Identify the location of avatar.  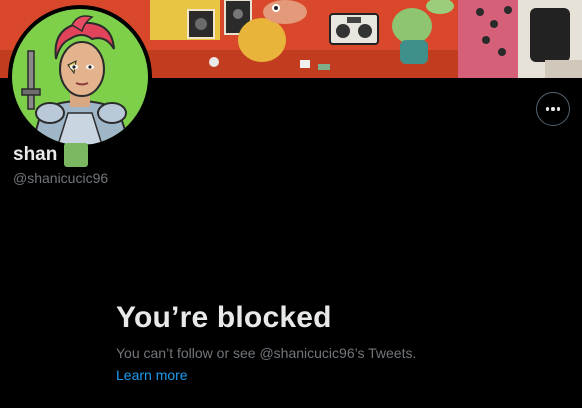
(80, 77).